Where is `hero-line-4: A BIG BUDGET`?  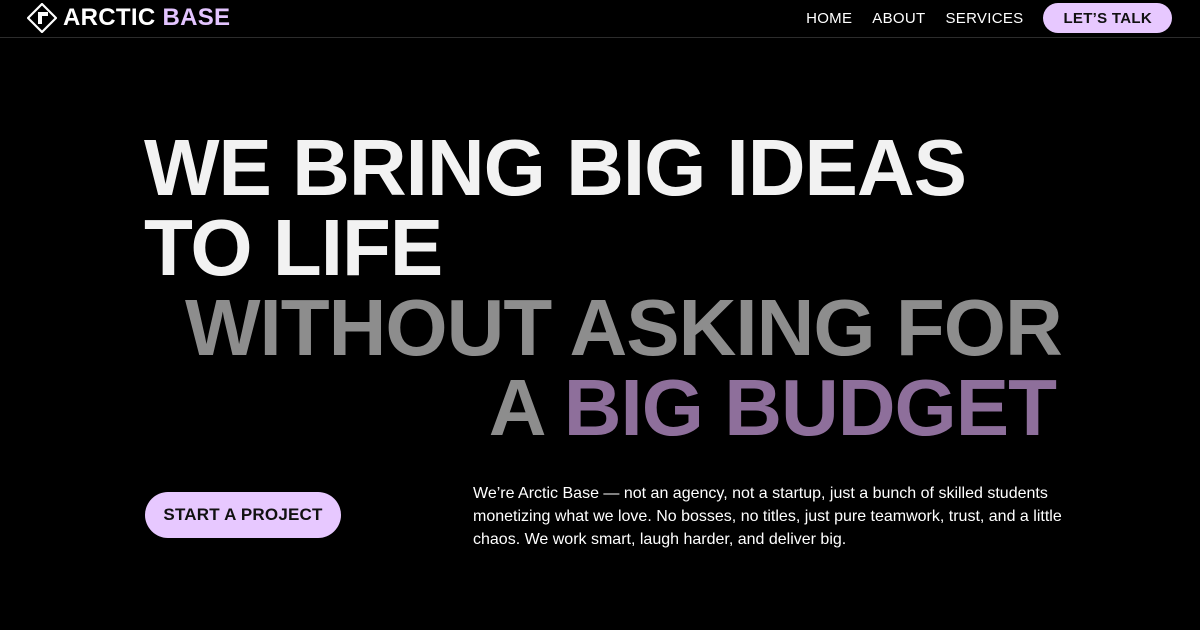
hero-line-4: A BIG BUDGET is located at coordinates (773, 408).